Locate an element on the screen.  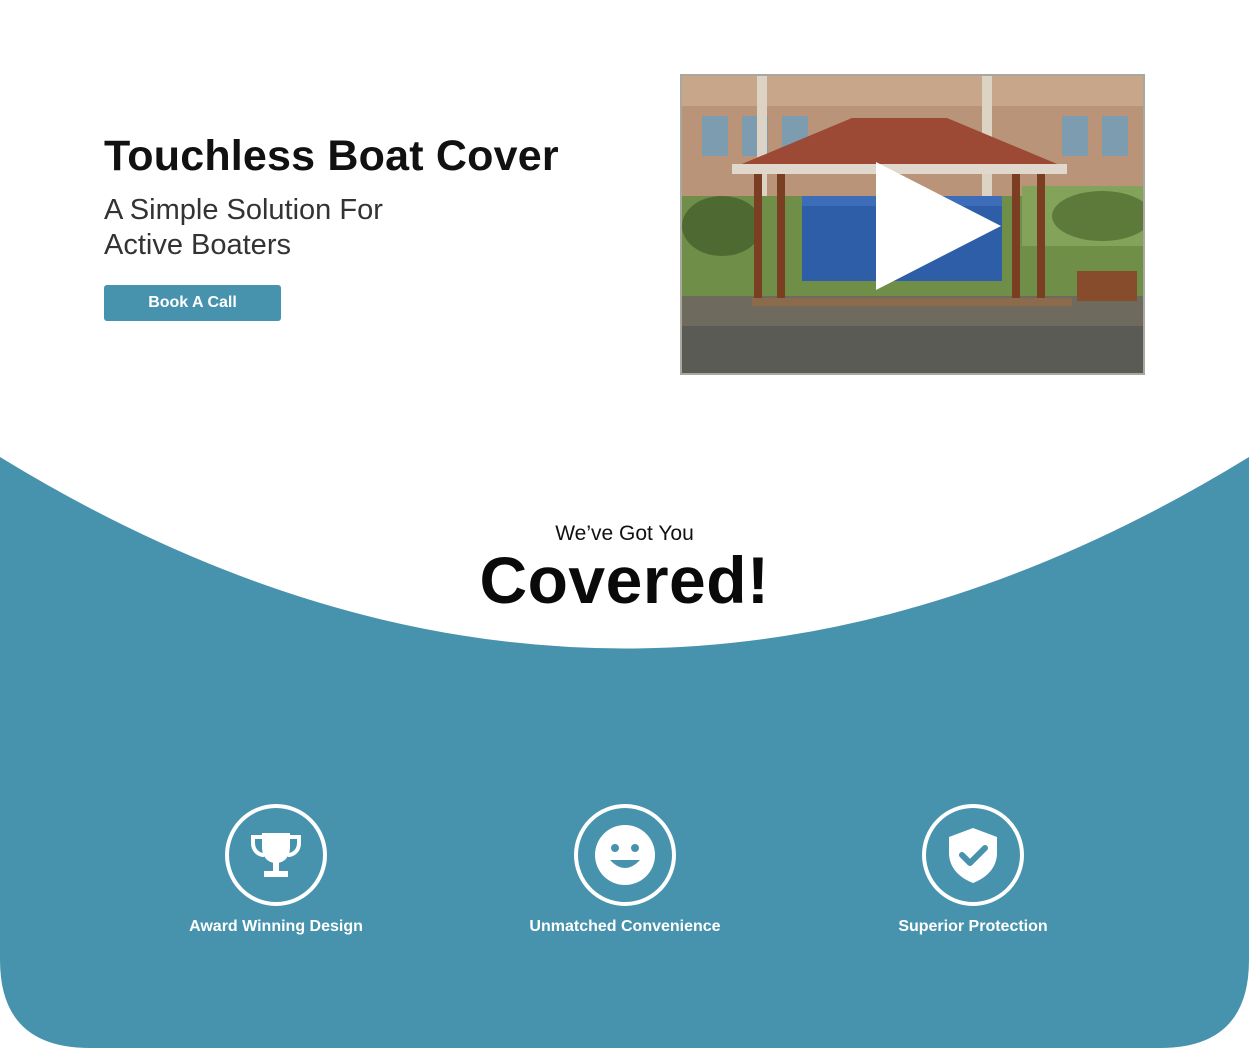
feature-unmatched-convenience: Unmatched Convenience is located at coordinates (625, 870).